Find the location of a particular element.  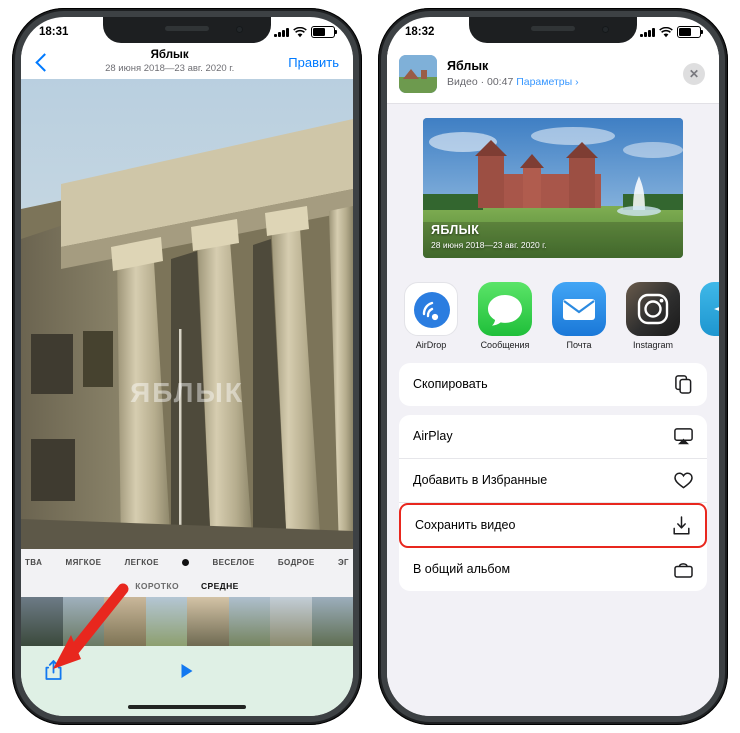

duration-option-medium: СРЕДНЕ is located at coordinates (220, 586).